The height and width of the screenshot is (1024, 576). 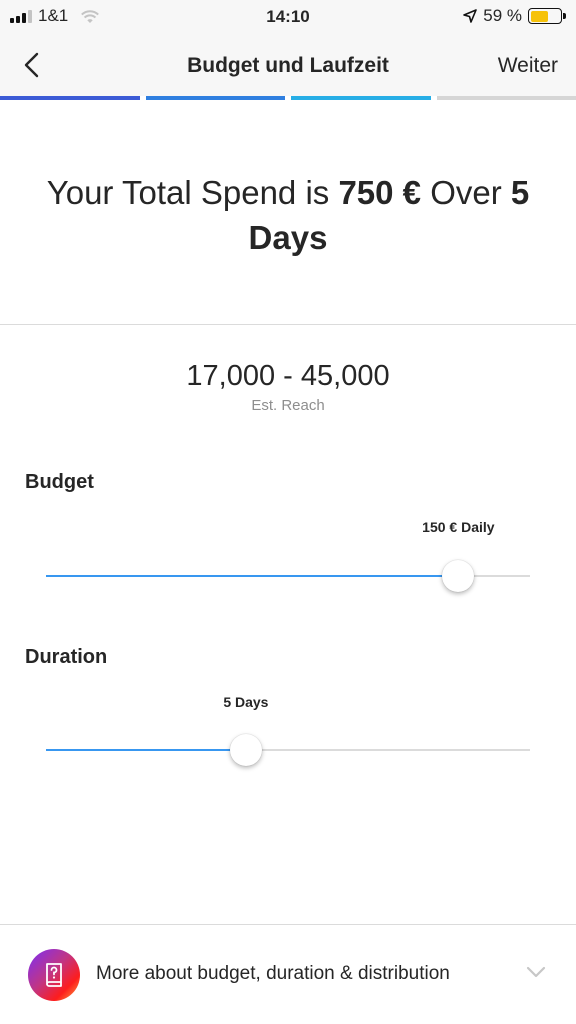 I want to click on battery-percent: 59 %, so click(x=502, y=15).